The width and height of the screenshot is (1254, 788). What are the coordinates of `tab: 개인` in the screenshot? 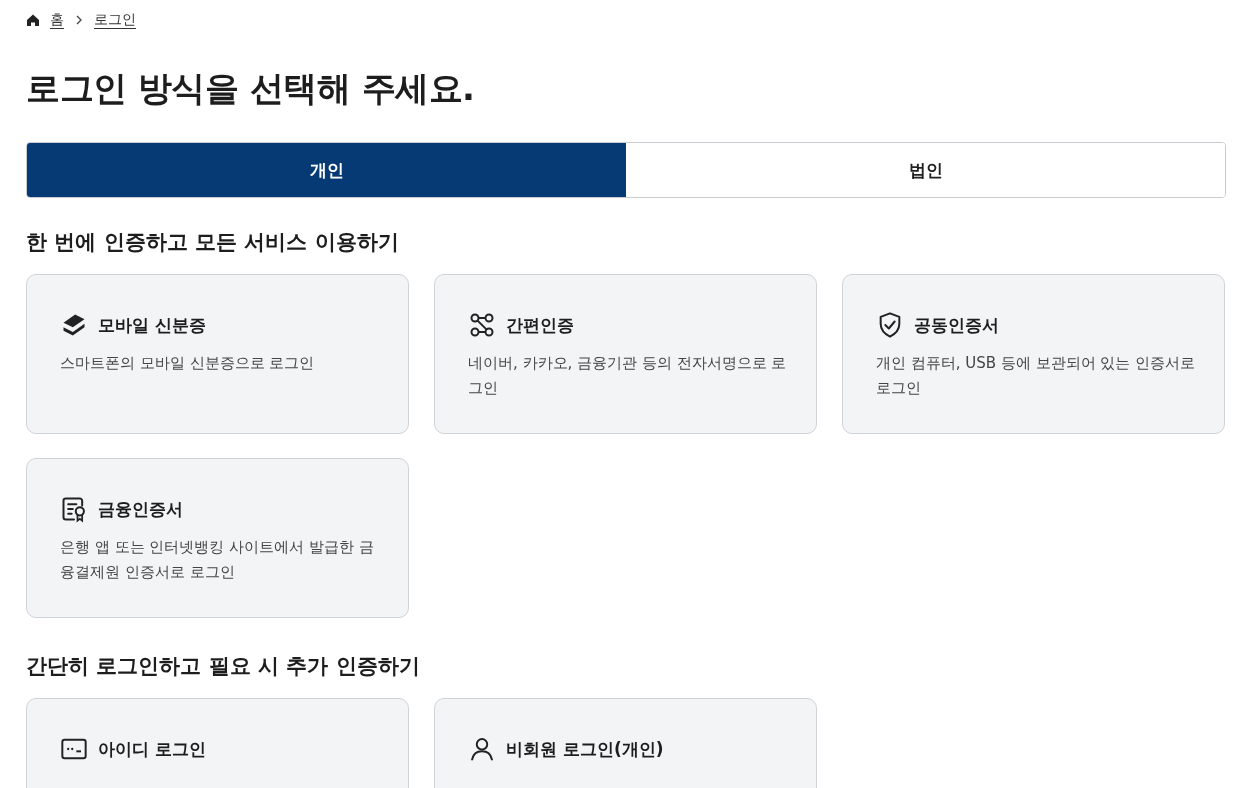 It's located at (326, 170).